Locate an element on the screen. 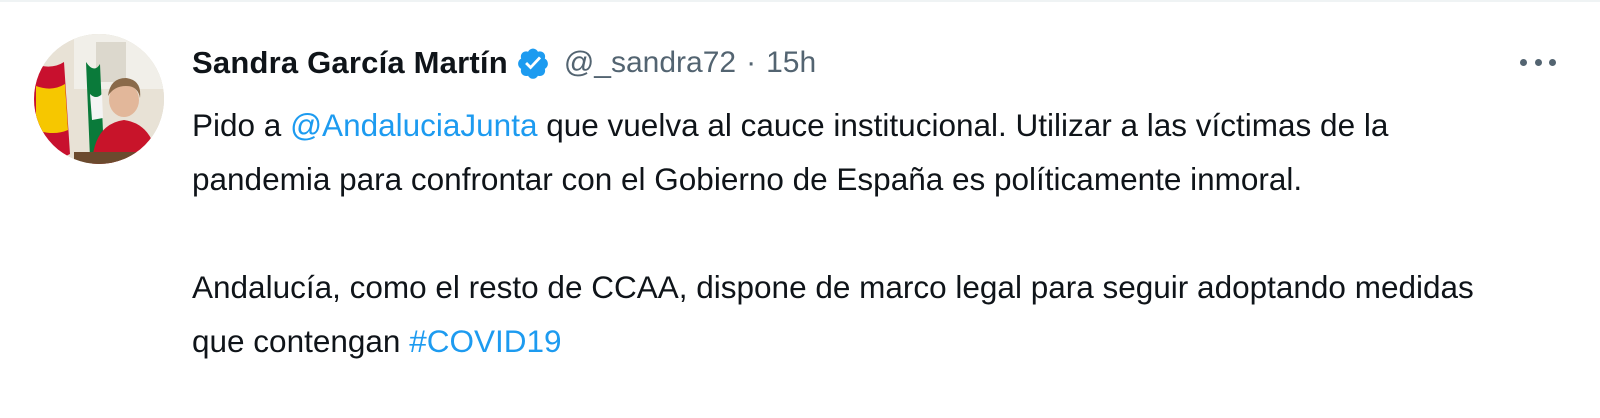 The width and height of the screenshot is (1600, 418). avatar-image is located at coordinates (99, 99).